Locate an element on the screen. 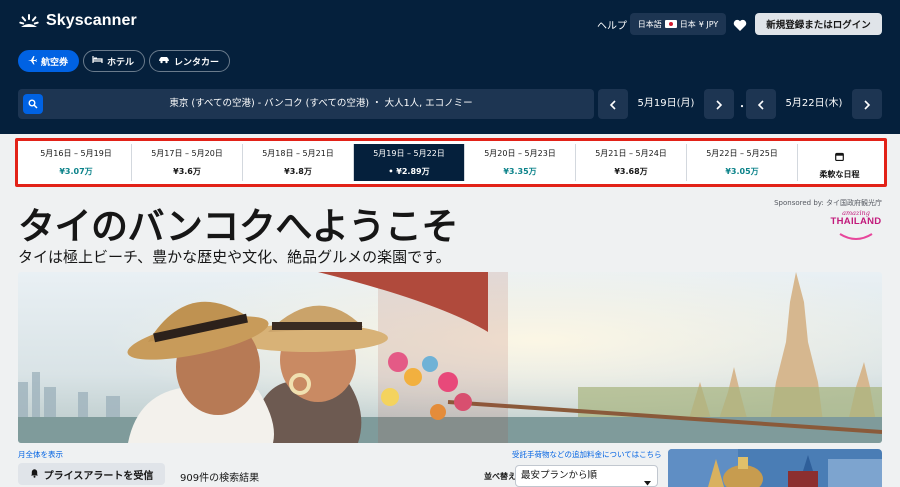 This screenshot has width=900, height=487. result-count: 909件の検索結果 is located at coordinates (220, 478).